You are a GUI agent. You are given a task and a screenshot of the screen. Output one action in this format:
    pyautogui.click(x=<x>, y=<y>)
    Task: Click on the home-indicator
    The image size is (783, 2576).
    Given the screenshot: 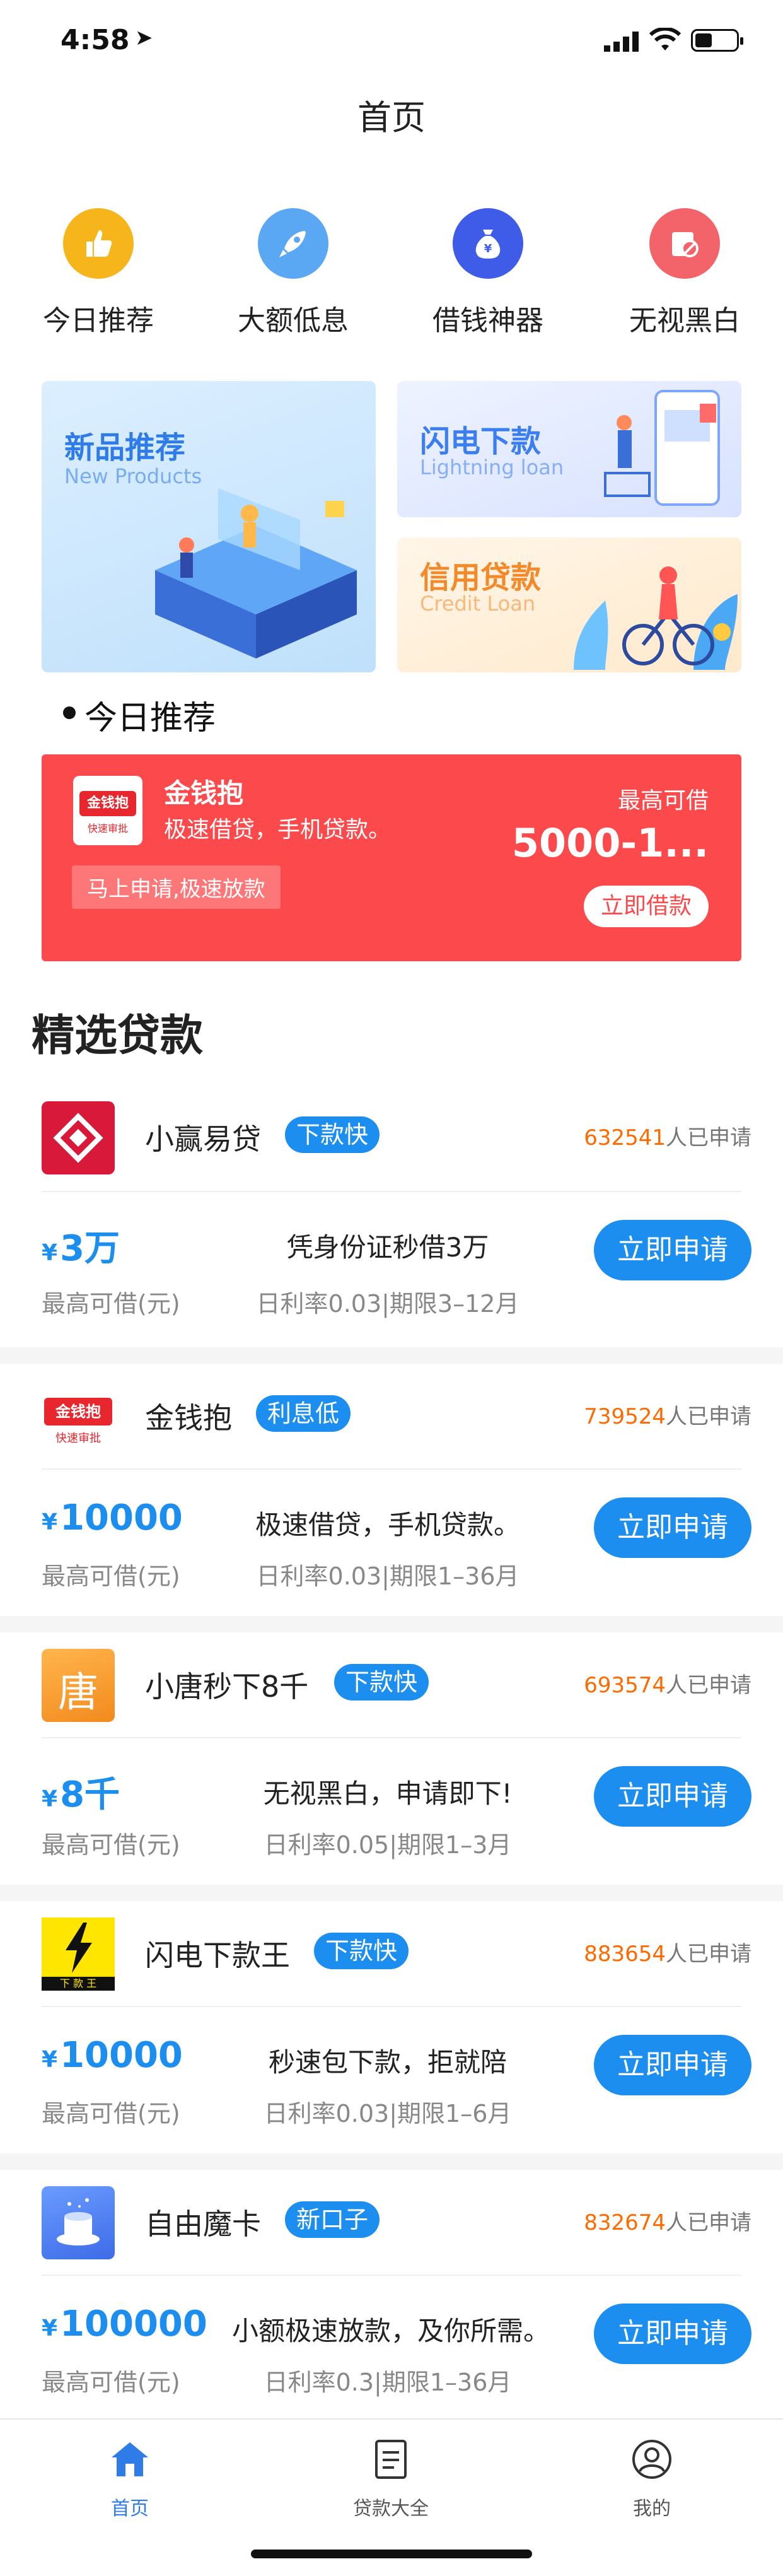 What is the action you would take?
    pyautogui.click(x=391, y=2554)
    